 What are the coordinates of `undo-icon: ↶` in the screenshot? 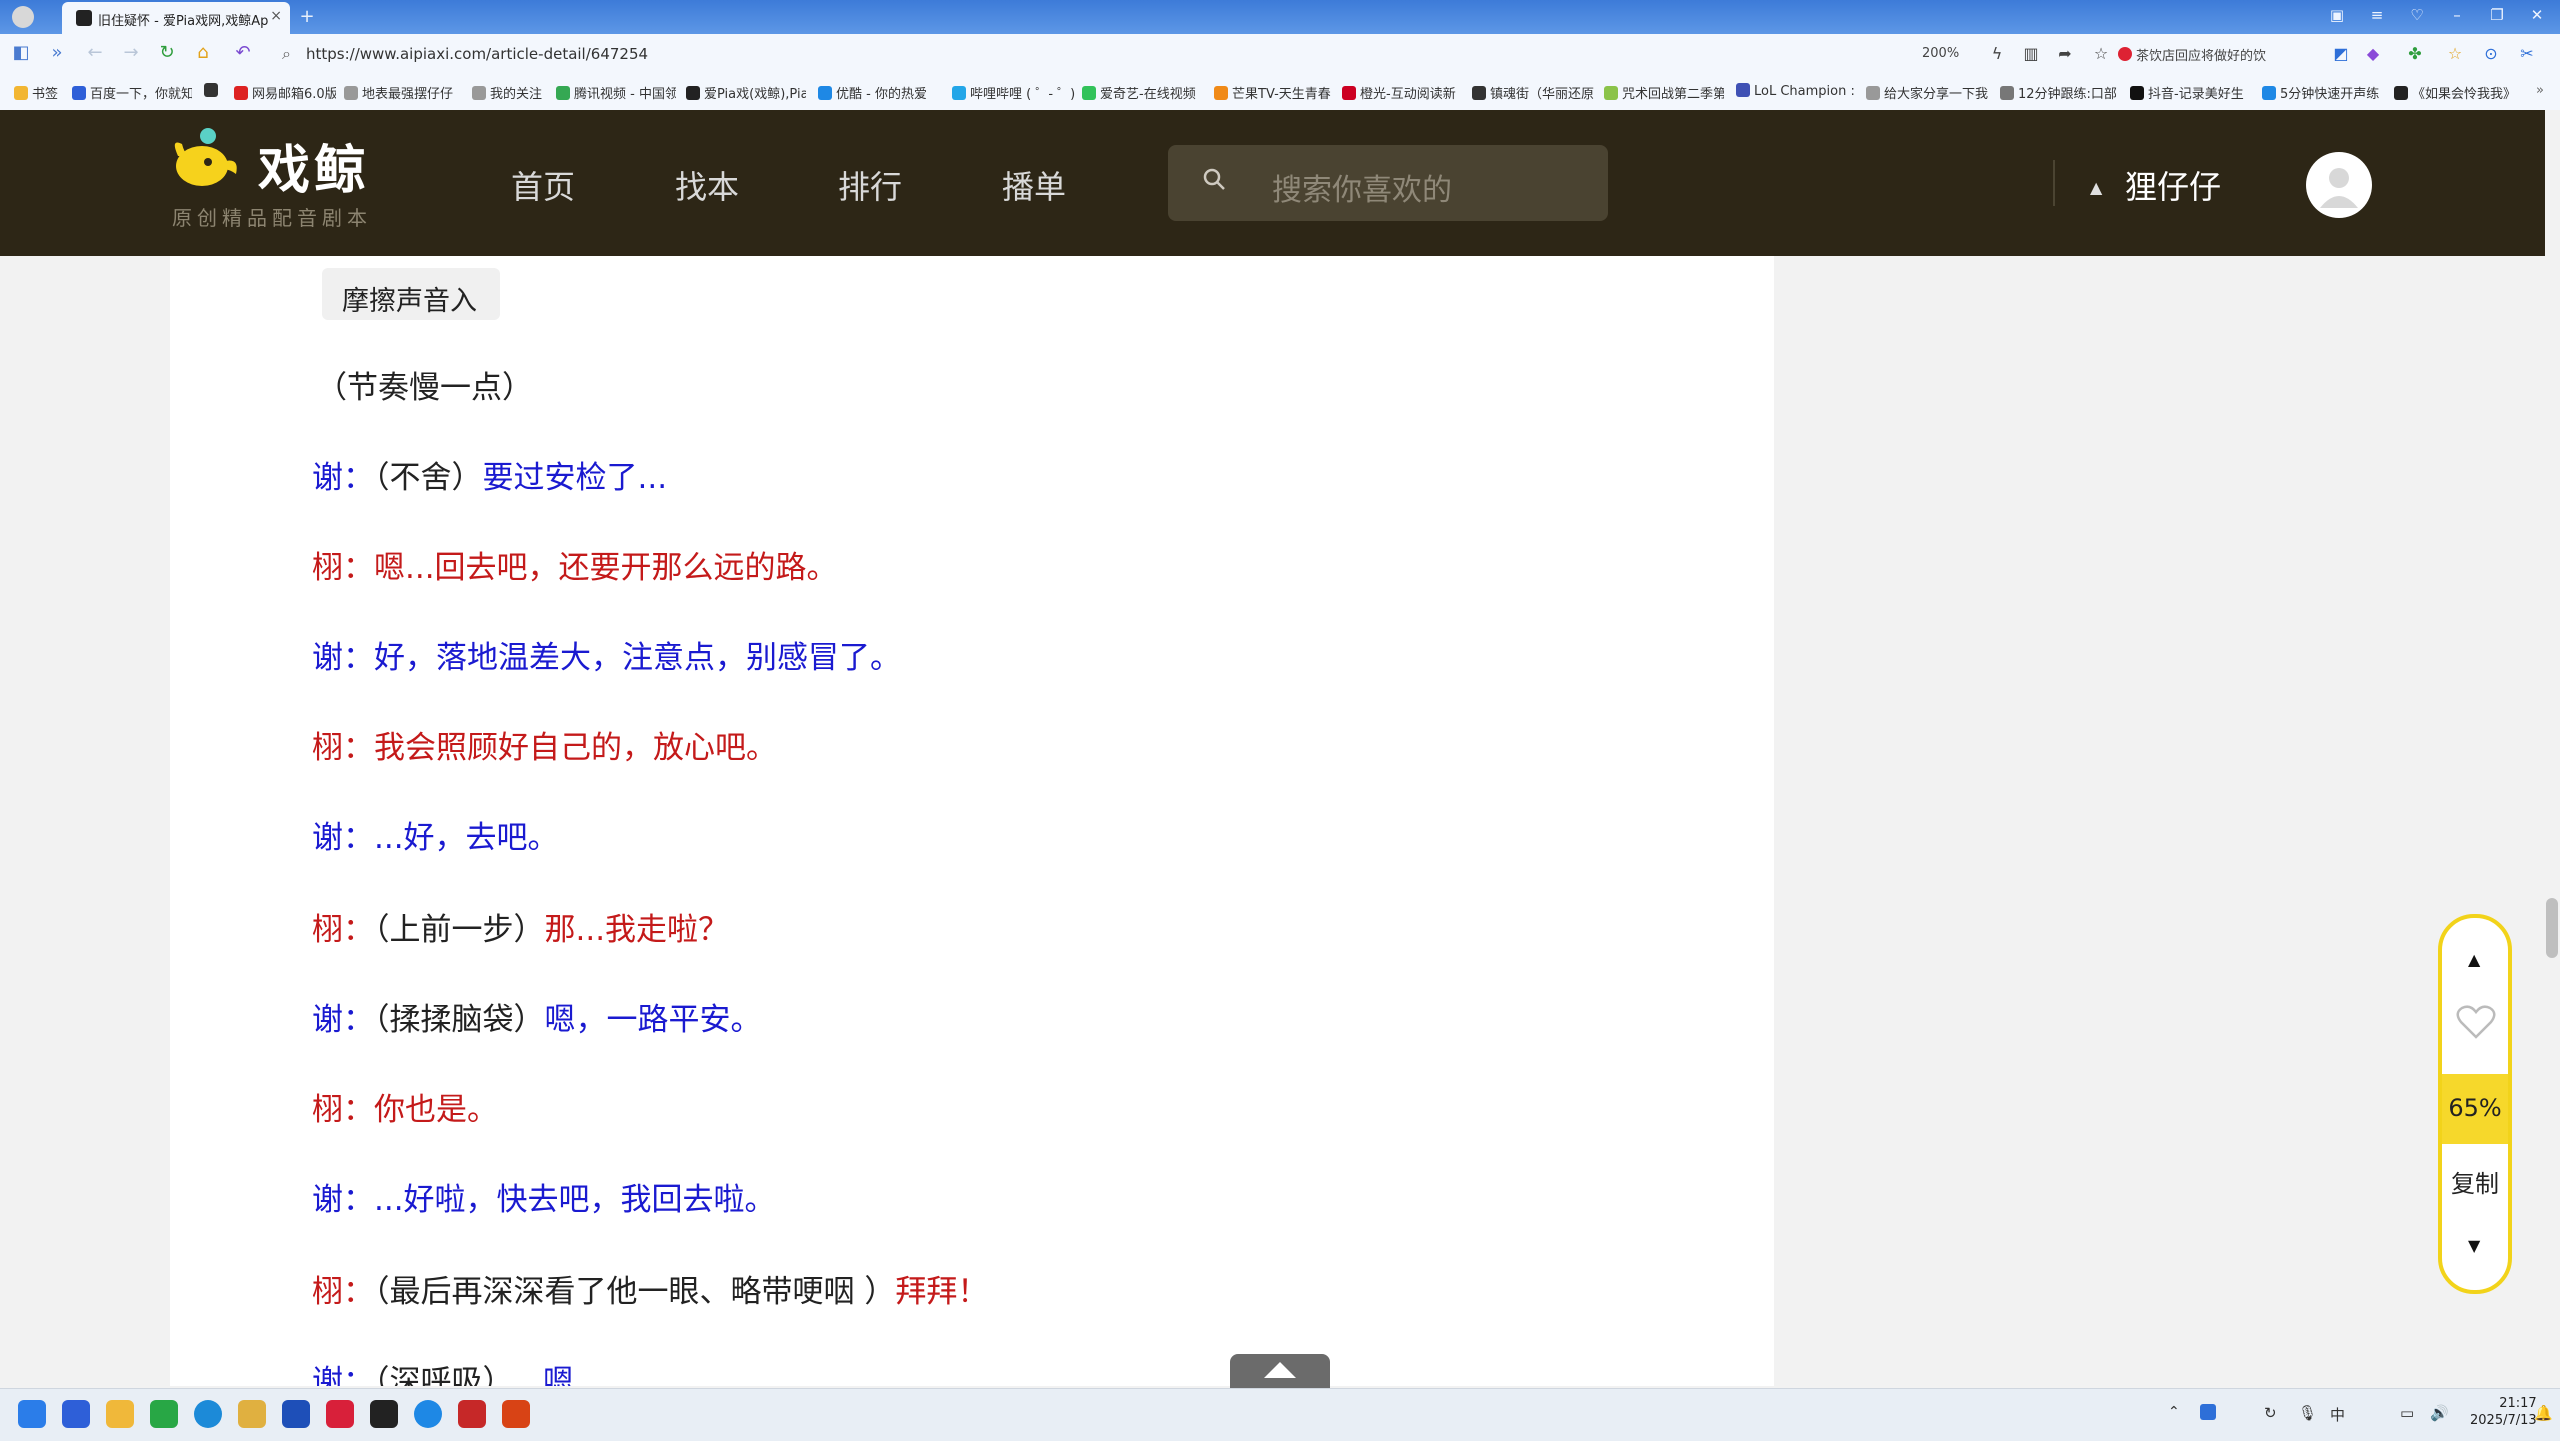 It's located at (243, 54).